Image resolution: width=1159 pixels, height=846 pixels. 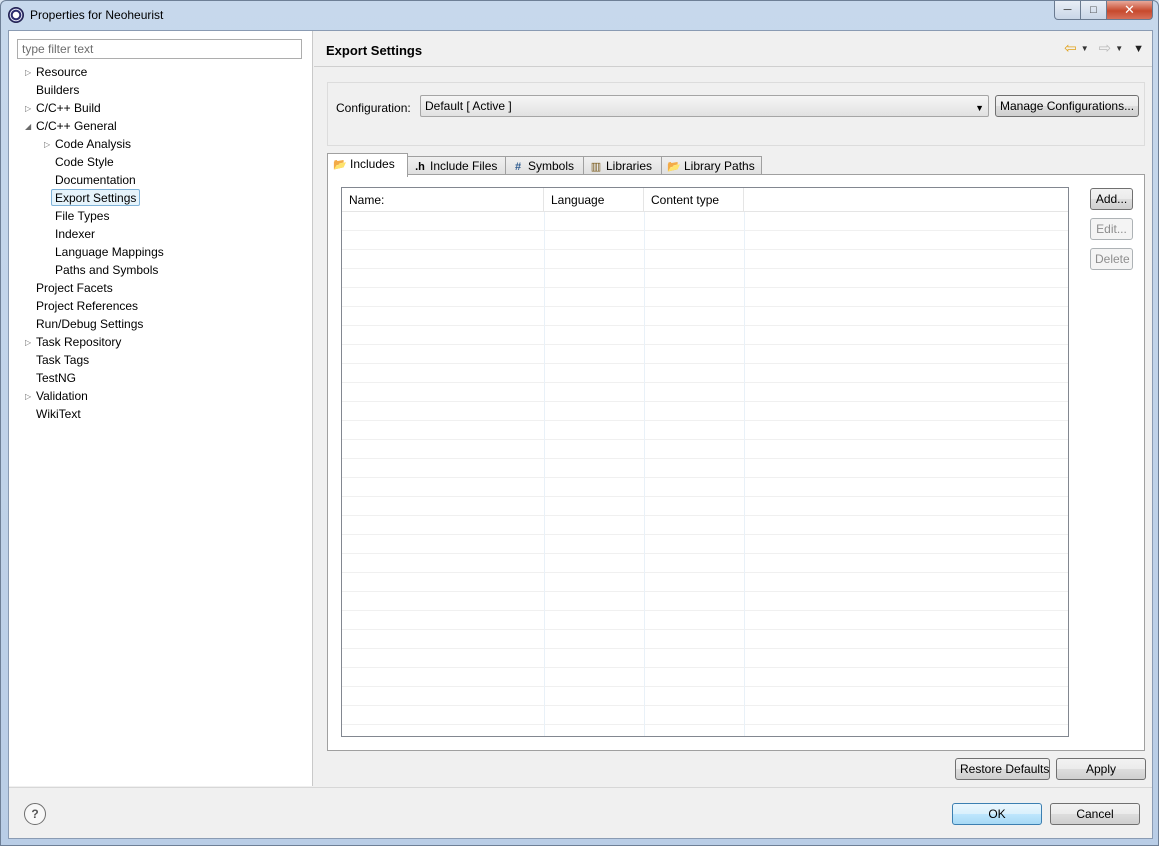 What do you see at coordinates (96, 197) in the screenshot?
I see `tree-item-export-settings: Export Settings` at bounding box center [96, 197].